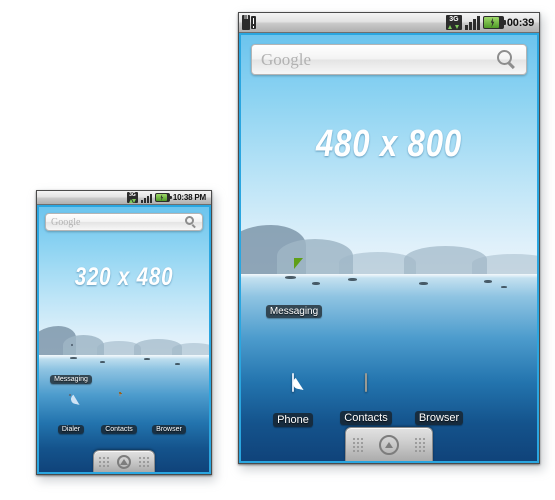  I want to click on small-app-messaging-label: Messaging, so click(71, 379).